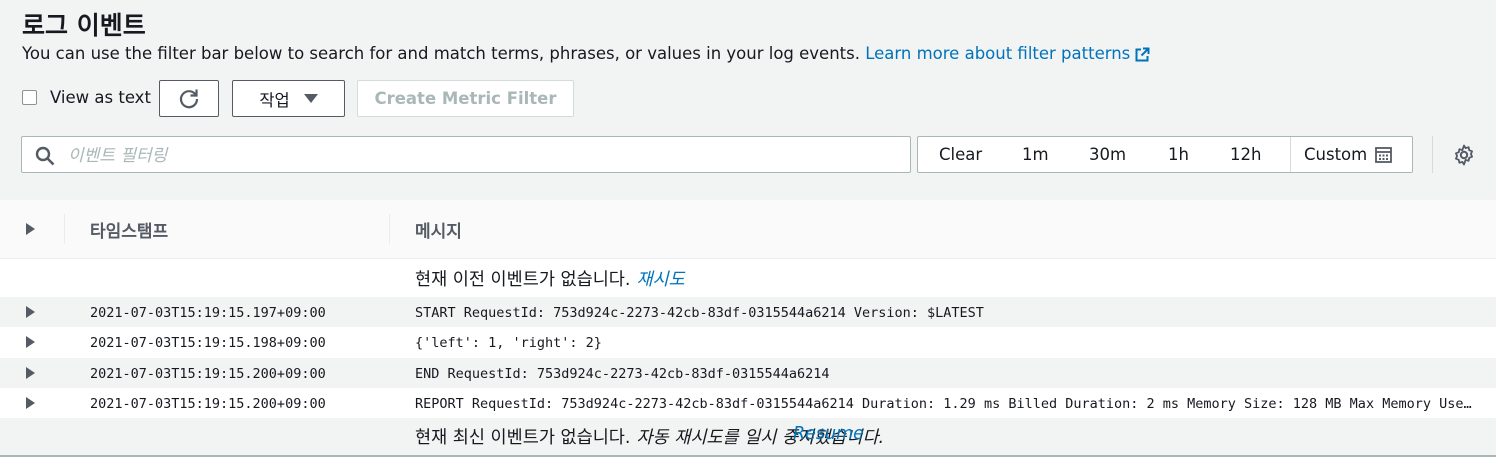 The width and height of the screenshot is (1496, 457). Describe the element at coordinates (1245, 154) in the screenshot. I see `time-range-12h: 12h` at that location.